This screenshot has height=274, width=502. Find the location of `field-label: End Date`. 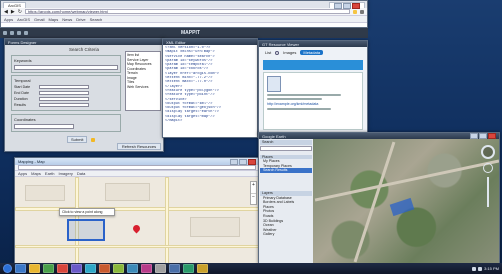

field-label: End Date is located at coordinates (21, 93).